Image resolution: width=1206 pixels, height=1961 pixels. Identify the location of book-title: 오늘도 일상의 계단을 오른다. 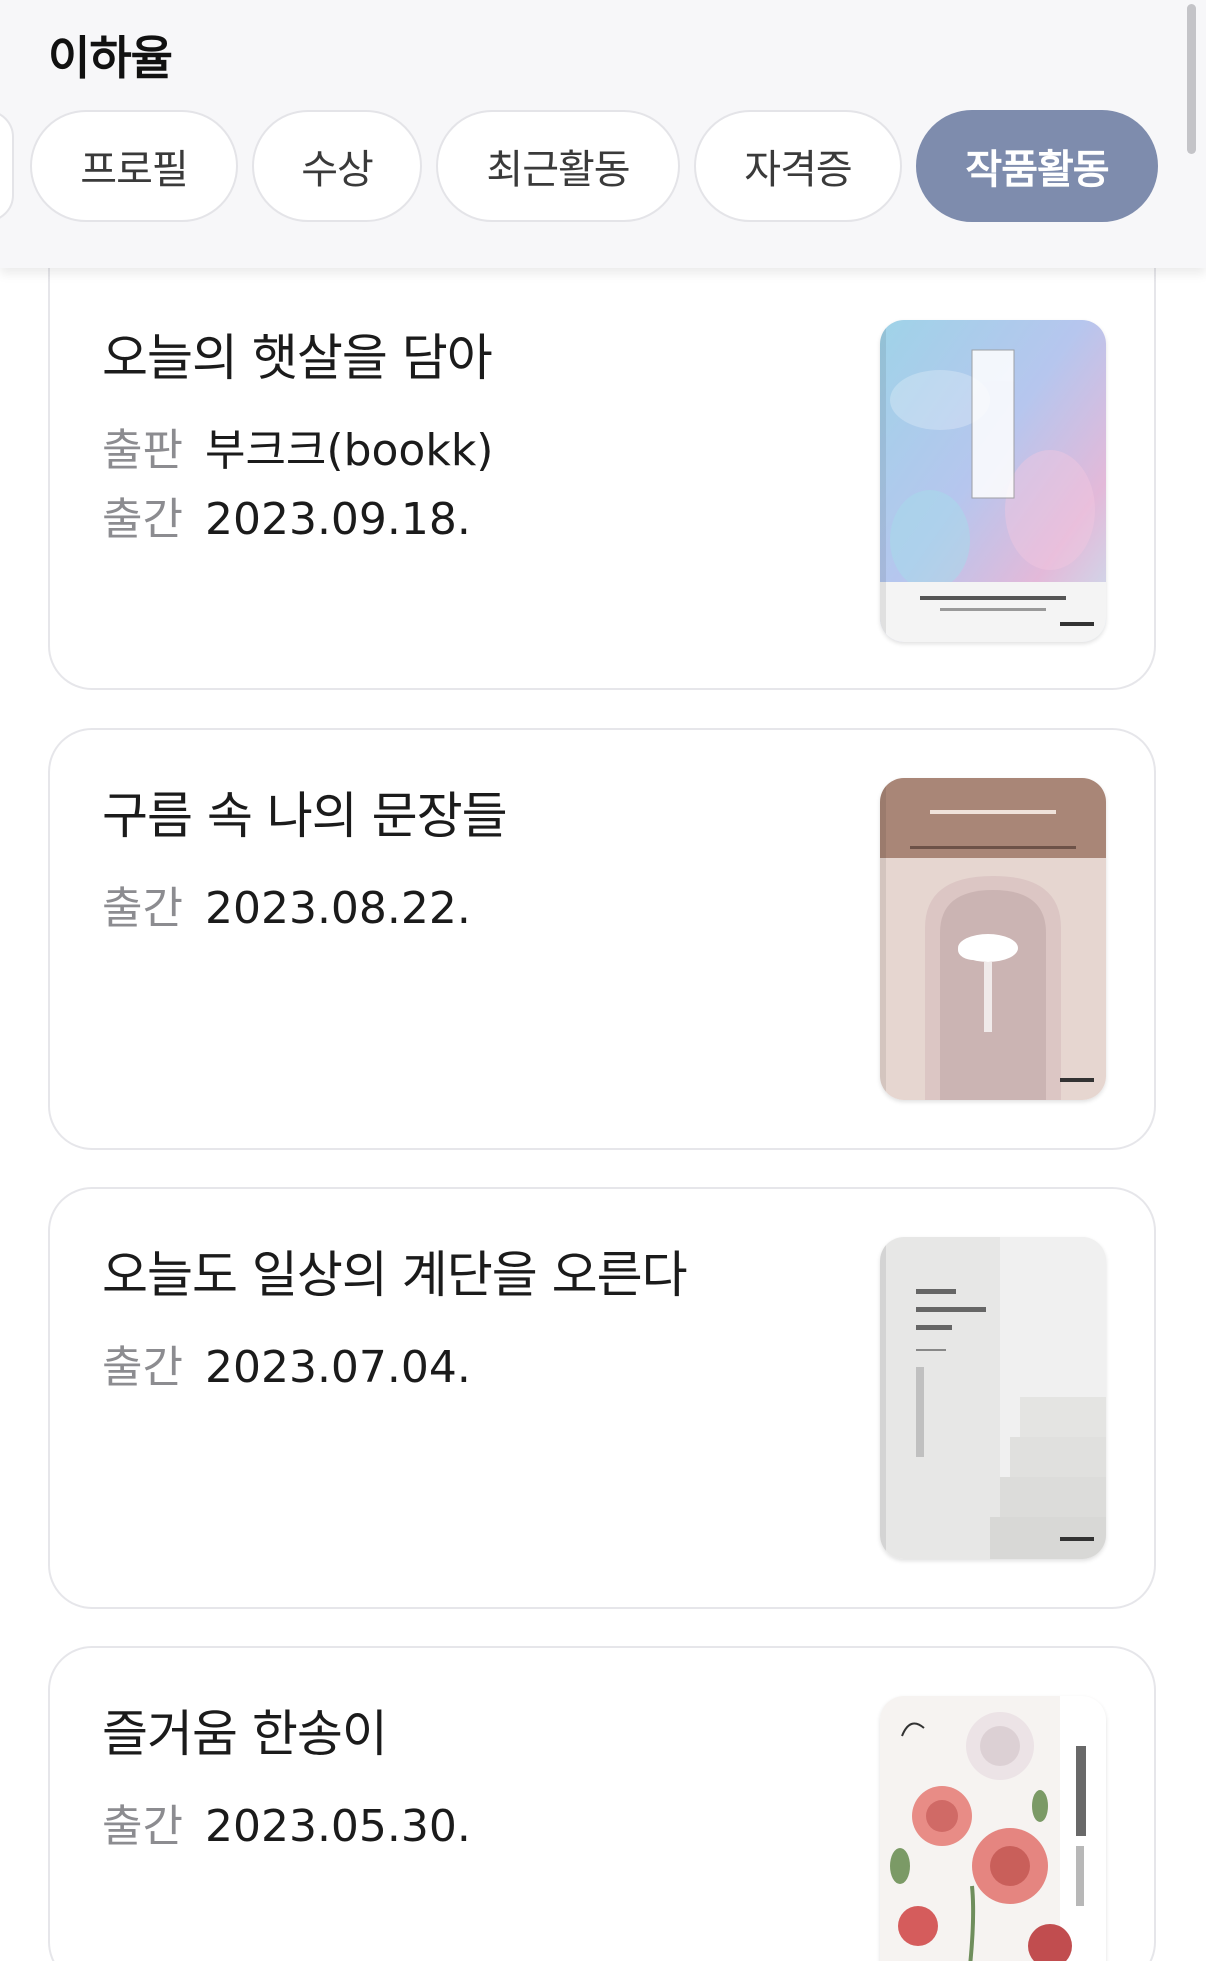
(395, 1271).